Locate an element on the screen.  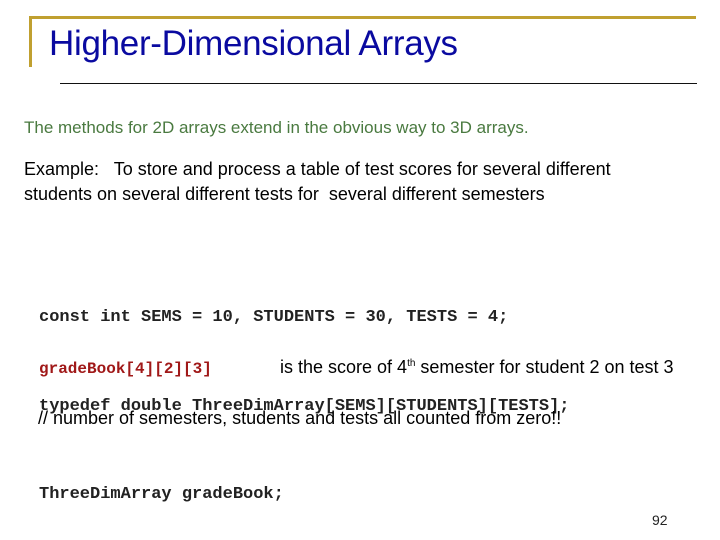
access-desc-before: is the score of 4 is located at coordinates (344, 367).